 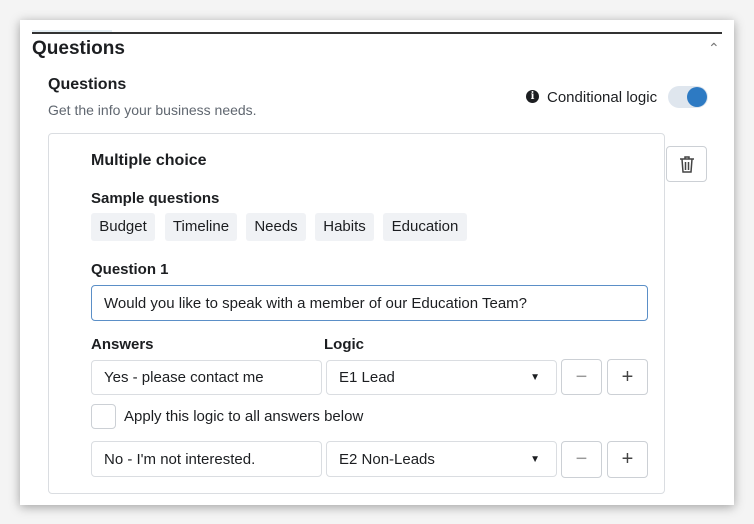 I want to click on conditional-logic-toggle, so click(x=688, y=97).